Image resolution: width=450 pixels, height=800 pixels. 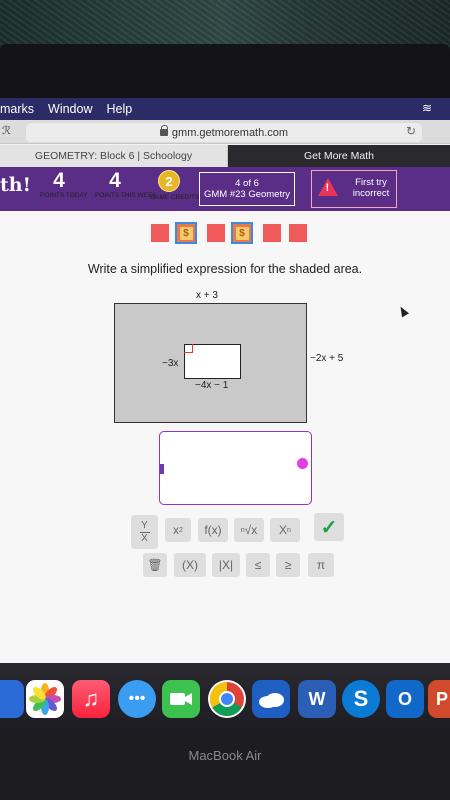 I want to click on menu-item-bookmarks: marks, so click(x=17, y=109).